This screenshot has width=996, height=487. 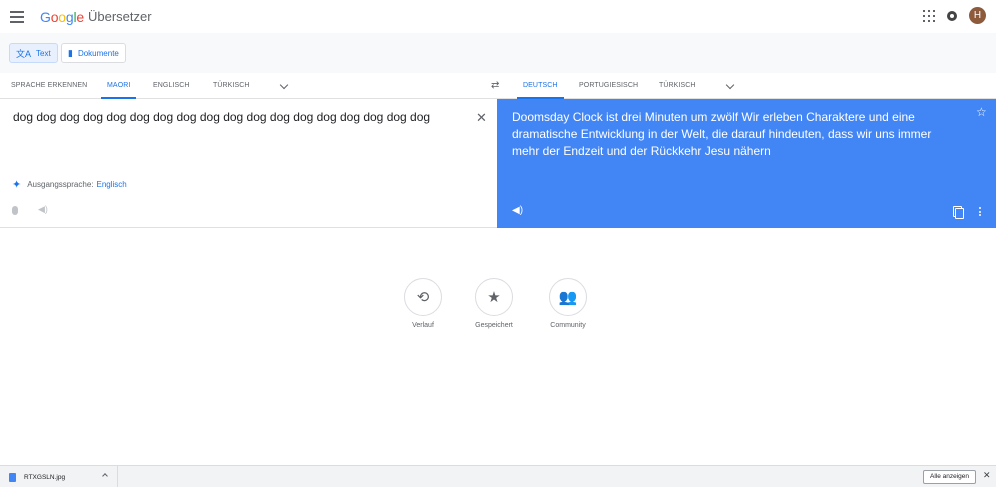 I want to click on top-header: Google Übersetzer H, so click(x=498, y=16).